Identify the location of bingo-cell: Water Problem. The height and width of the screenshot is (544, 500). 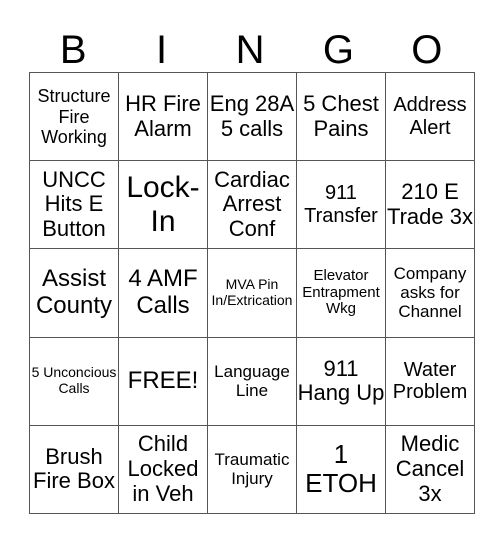
(430, 381).